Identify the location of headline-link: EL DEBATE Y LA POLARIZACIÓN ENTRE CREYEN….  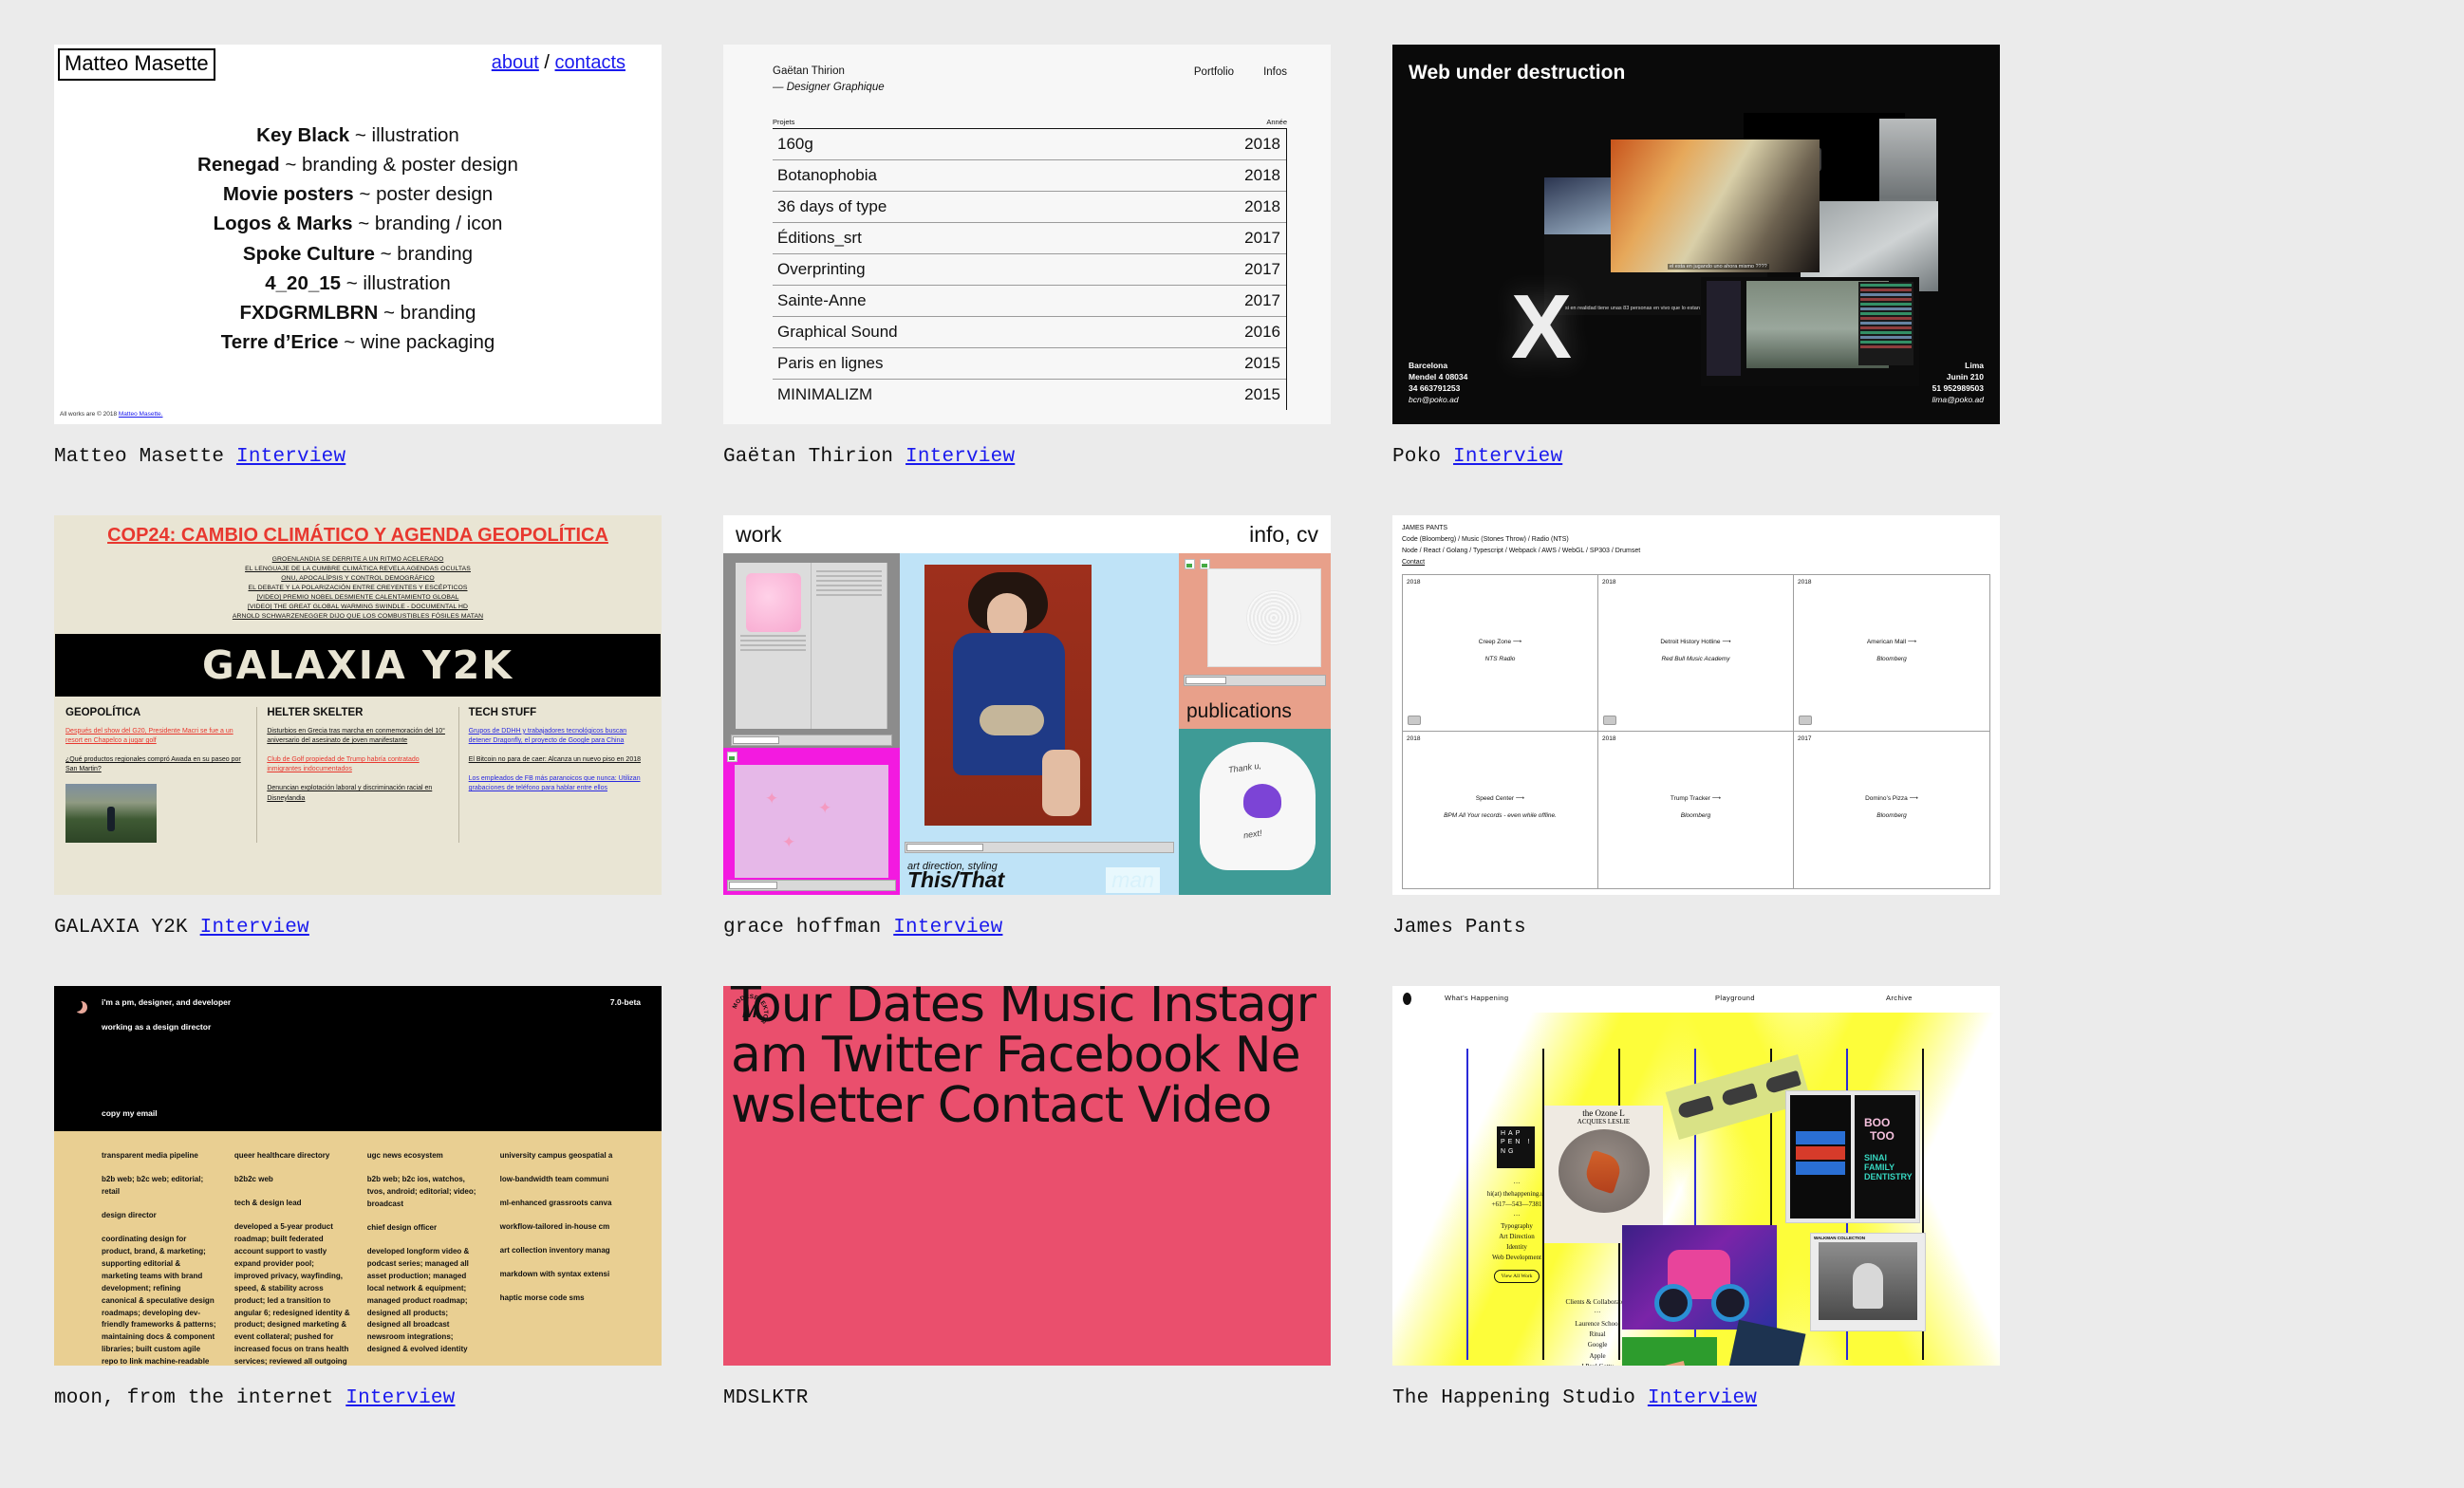
(358, 588).